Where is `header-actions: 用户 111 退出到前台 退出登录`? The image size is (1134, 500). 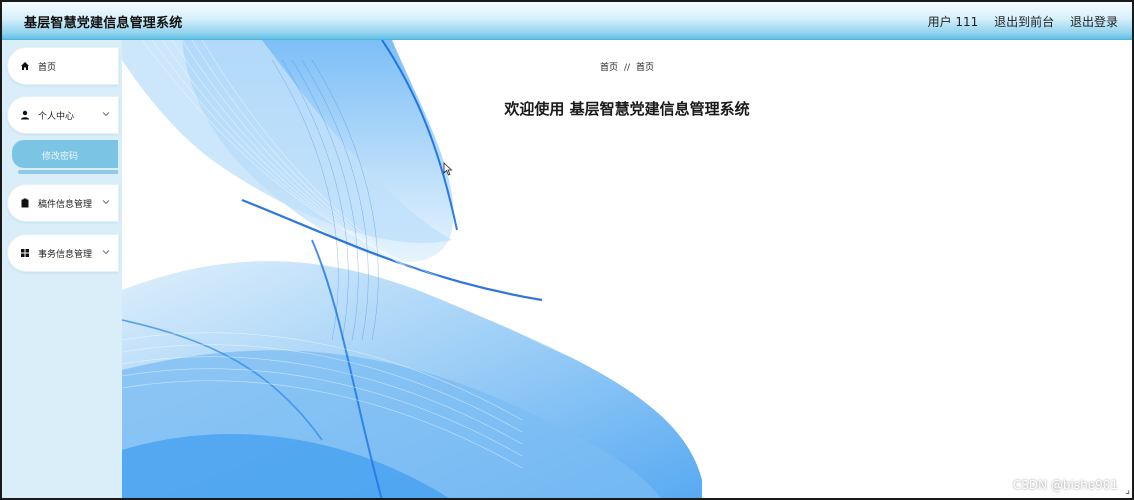 header-actions: 用户 111 退出到前台 退出登录 is located at coordinates (1017, 21).